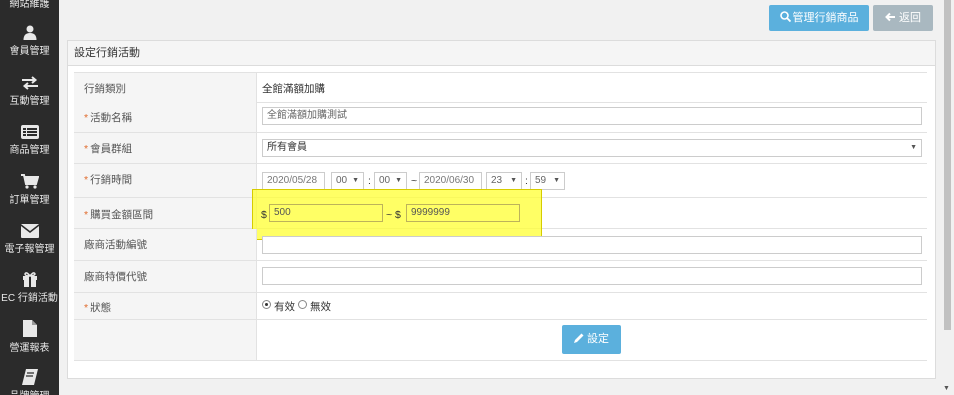  I want to click on start-hour-select: 00 ▼, so click(347, 181).